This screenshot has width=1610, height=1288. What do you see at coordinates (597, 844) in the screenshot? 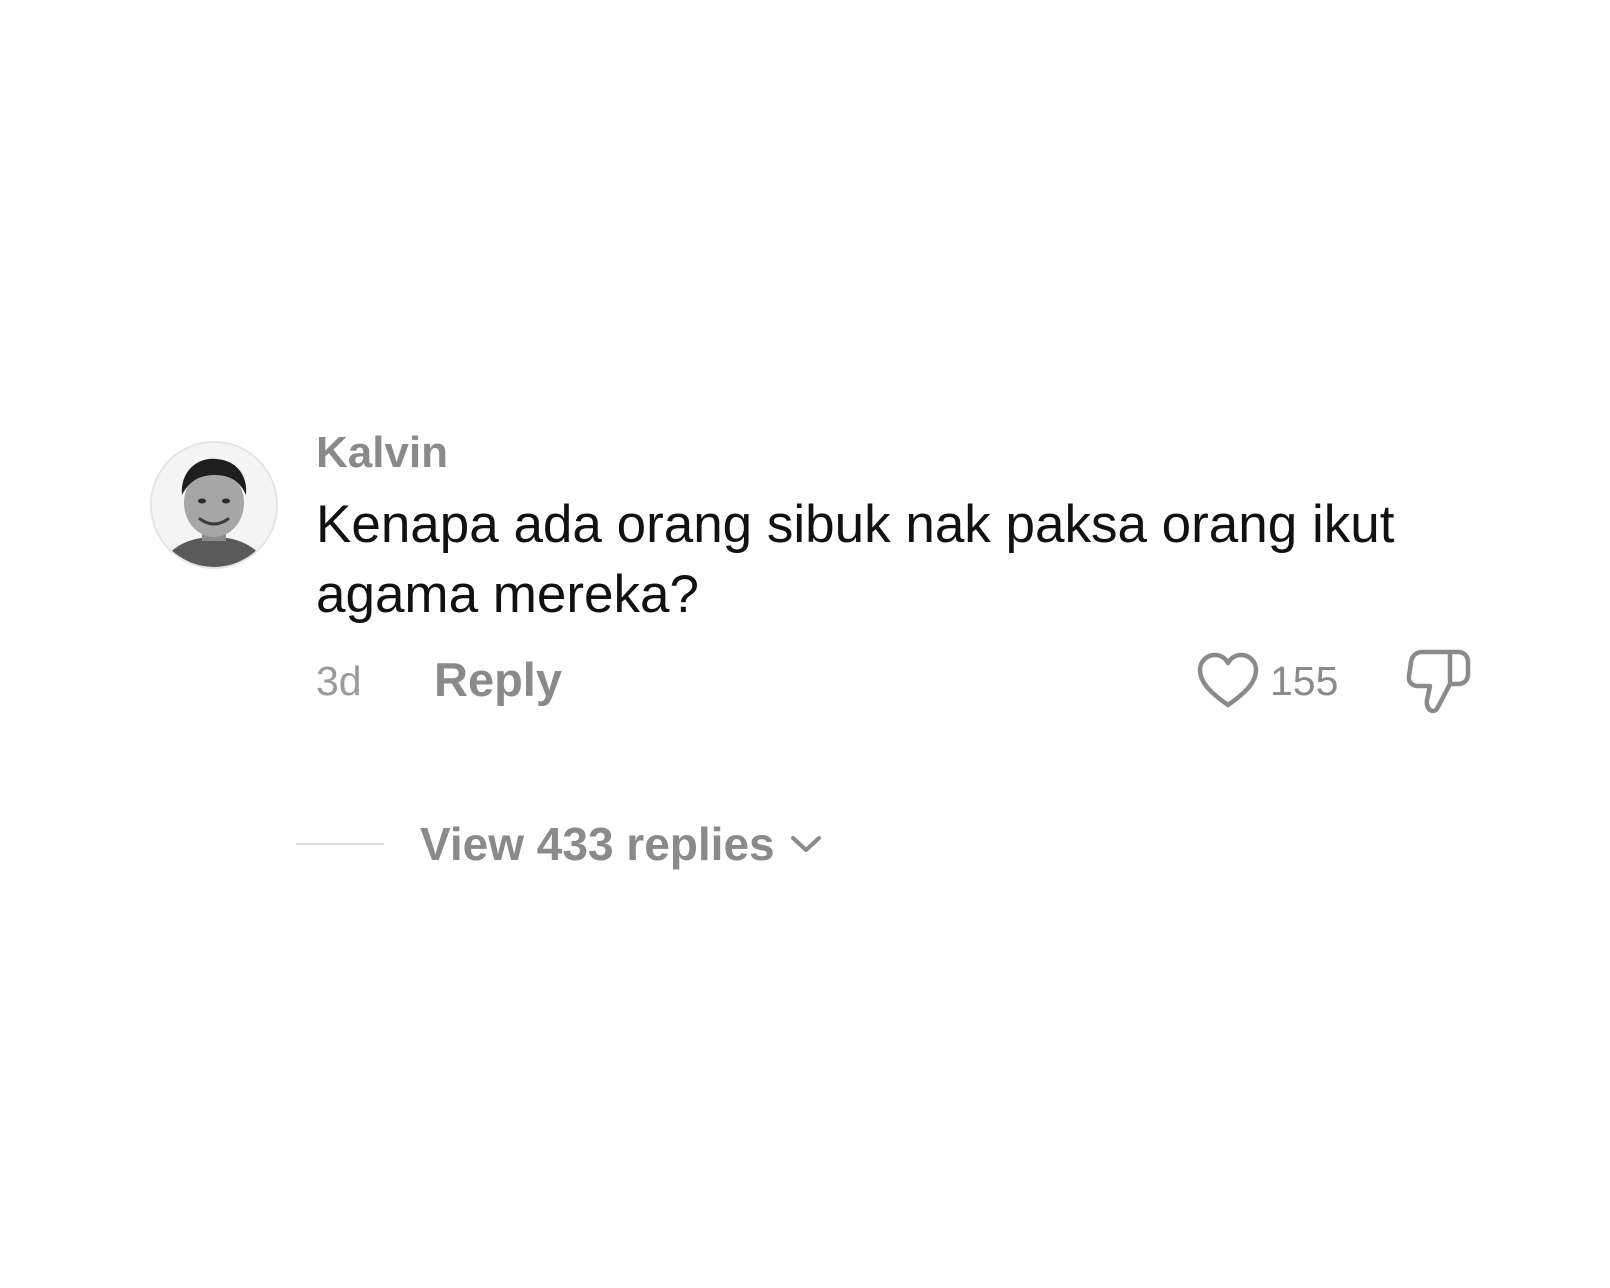
I see `view-replies-label: View 433 replies` at bounding box center [597, 844].